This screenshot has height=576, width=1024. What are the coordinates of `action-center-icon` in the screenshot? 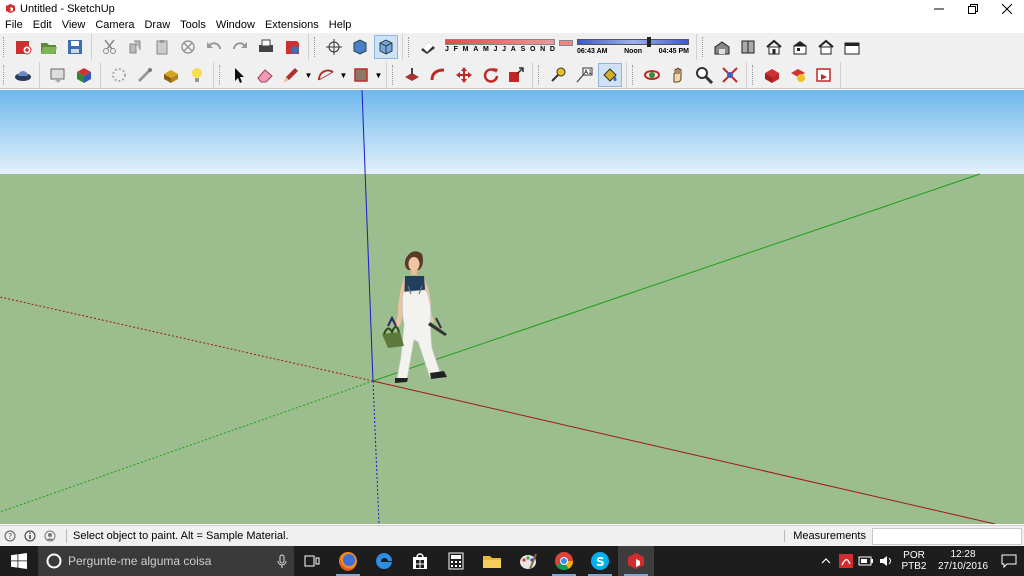 It's located at (1009, 561).